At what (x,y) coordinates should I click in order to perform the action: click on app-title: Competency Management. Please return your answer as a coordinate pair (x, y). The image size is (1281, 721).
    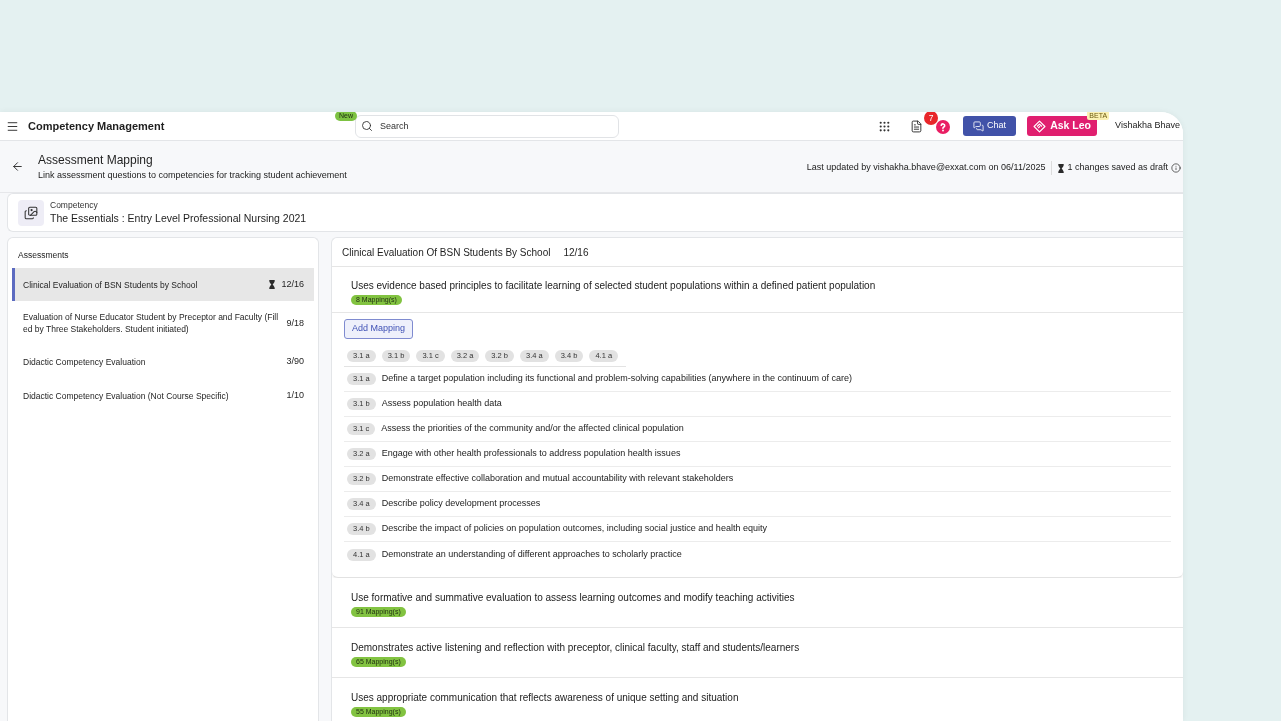
    Looking at the image, I should click on (96, 126).